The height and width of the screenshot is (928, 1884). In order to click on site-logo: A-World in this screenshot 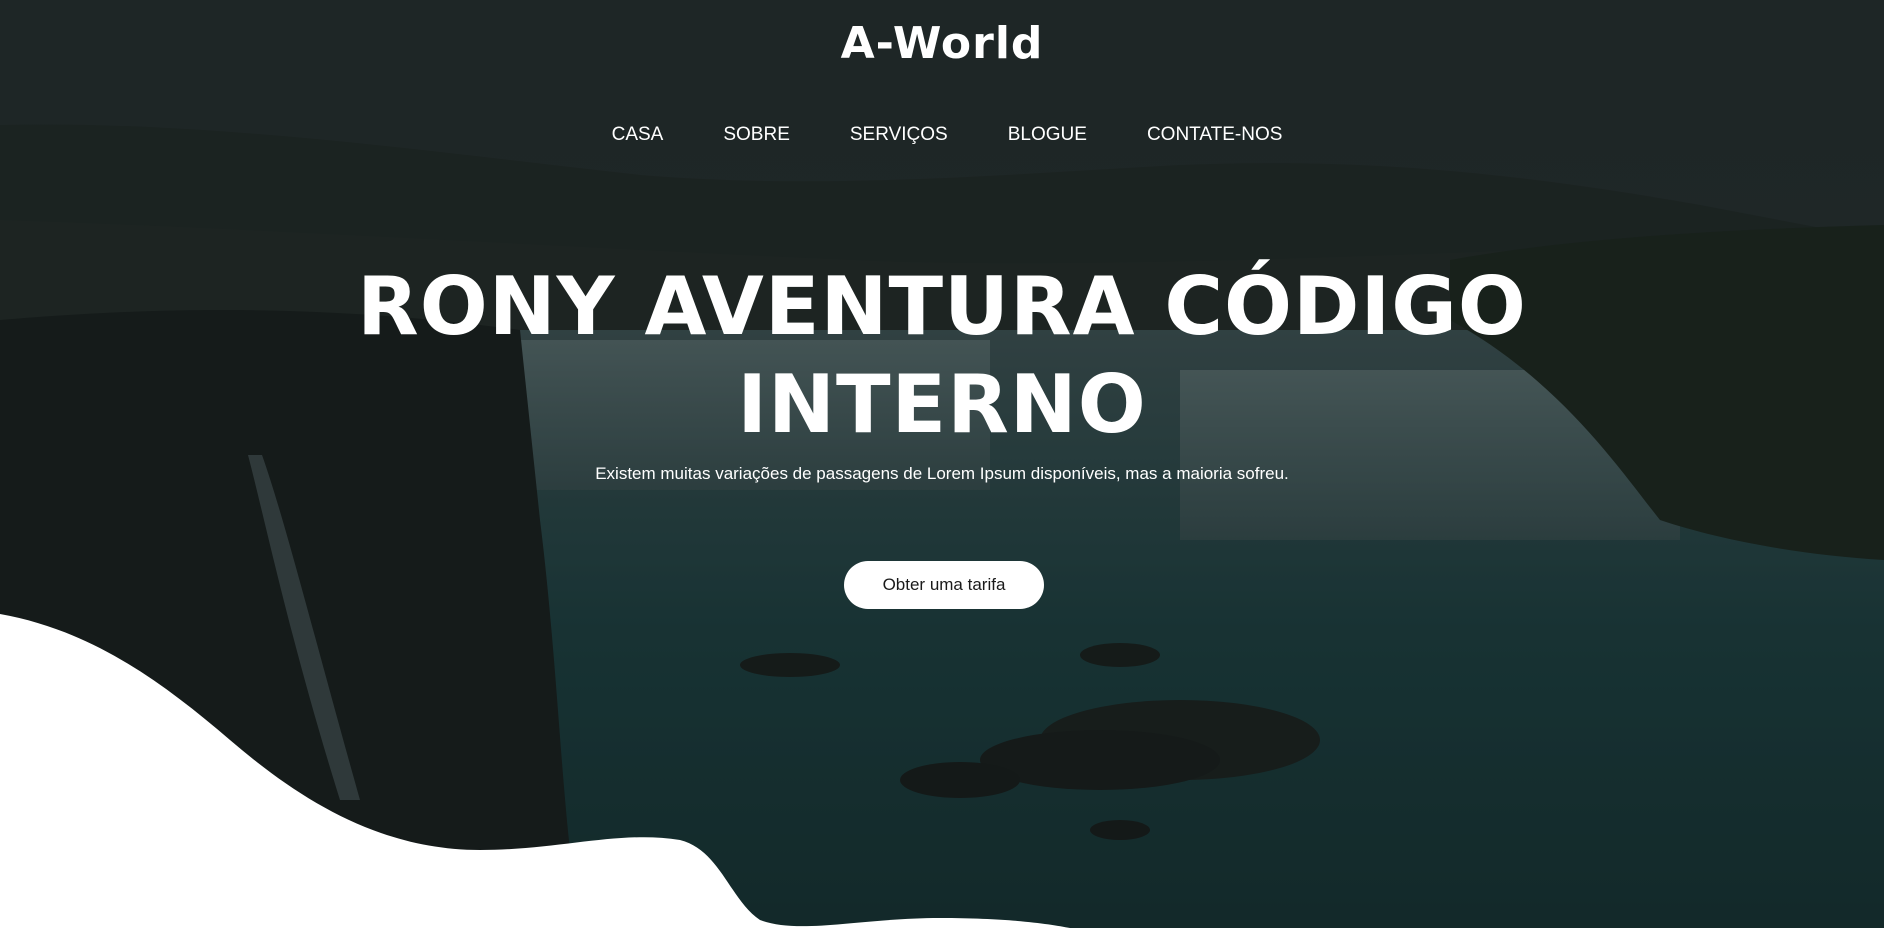, I will do `click(942, 43)`.